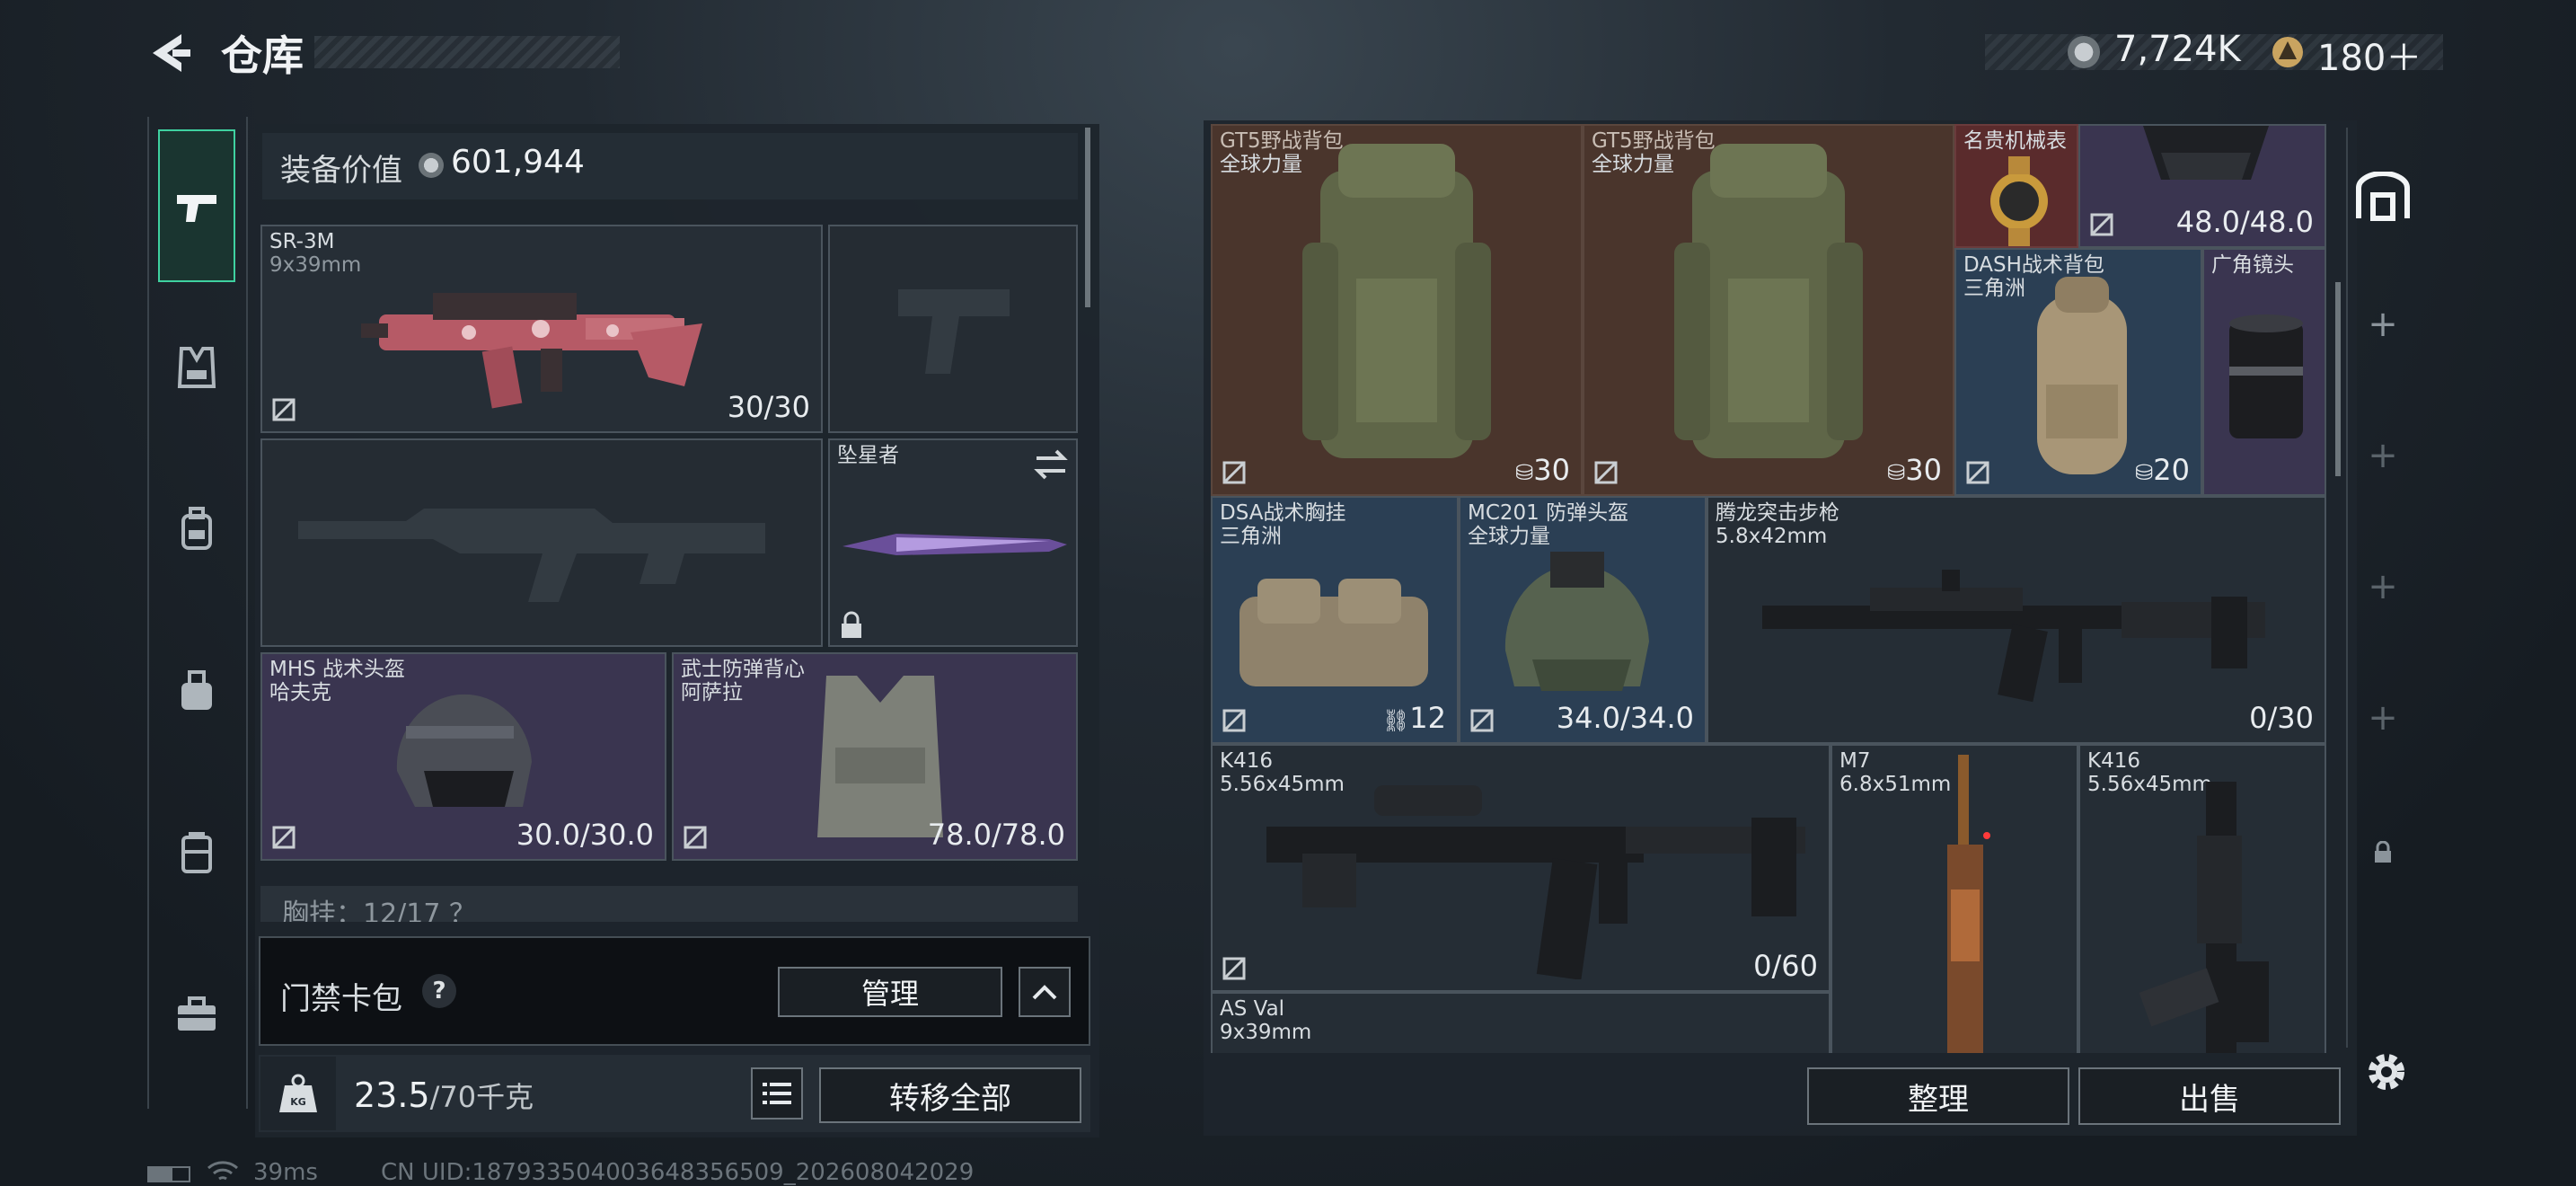 This screenshot has height=1186, width=2576. I want to click on item-name: MC201 防弹头盔, so click(1548, 513).